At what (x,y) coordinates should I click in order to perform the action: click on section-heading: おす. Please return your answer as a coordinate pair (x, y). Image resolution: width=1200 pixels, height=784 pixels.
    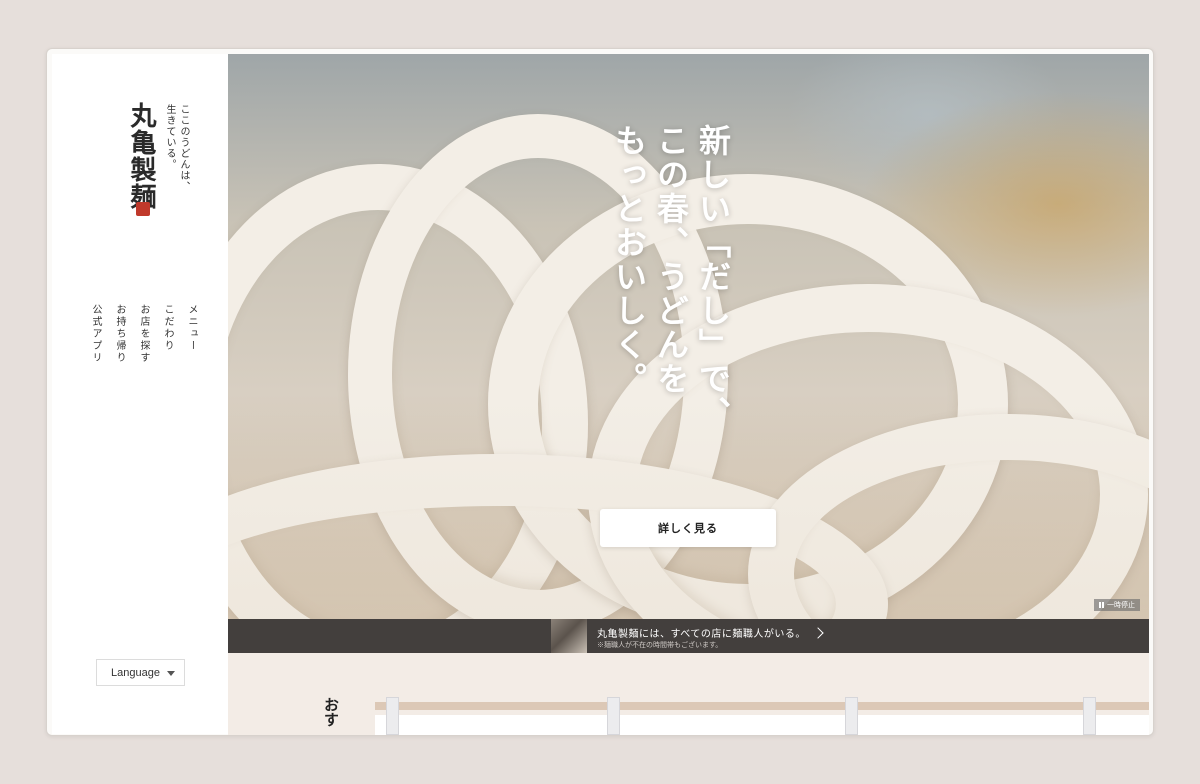
    Looking at the image, I should click on (331, 712).